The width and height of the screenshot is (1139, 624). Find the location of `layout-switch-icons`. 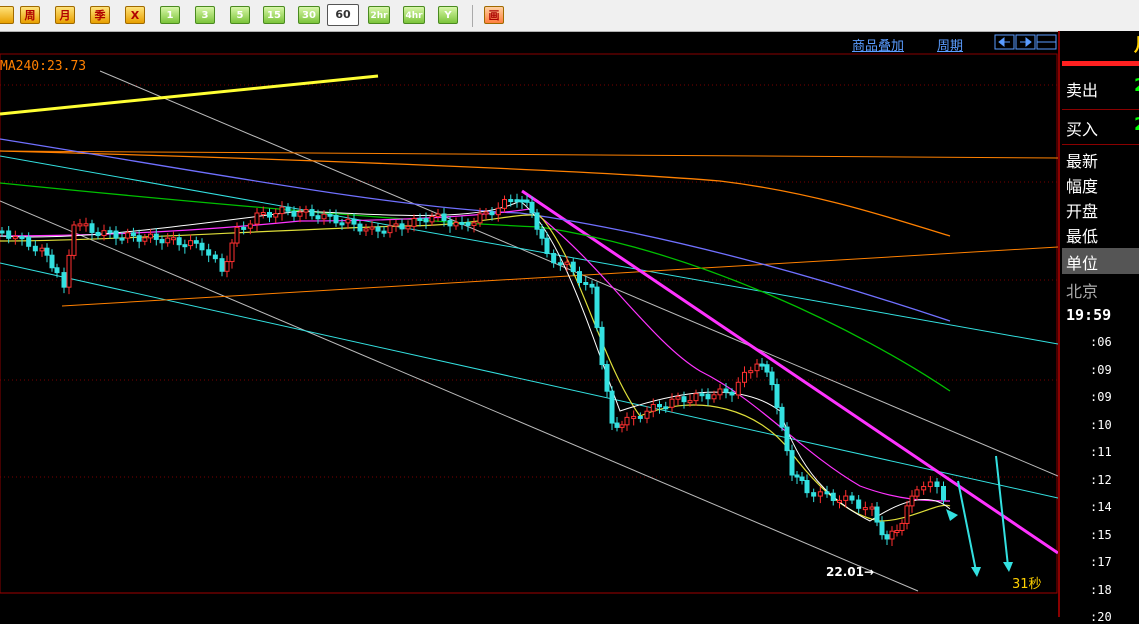

layout-switch-icons is located at coordinates (1026, 42).